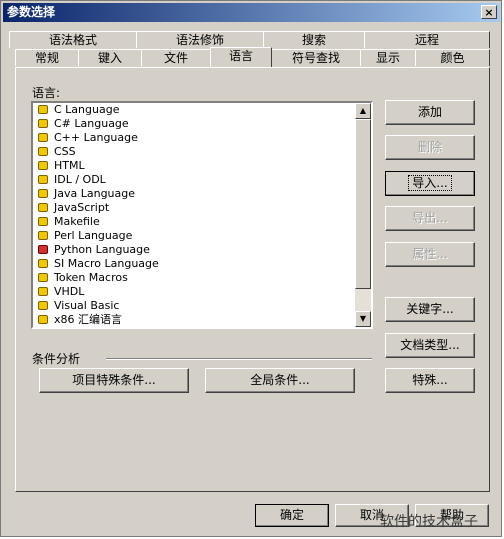  I want to click on language-list-item: C++ Language, so click(202, 138).